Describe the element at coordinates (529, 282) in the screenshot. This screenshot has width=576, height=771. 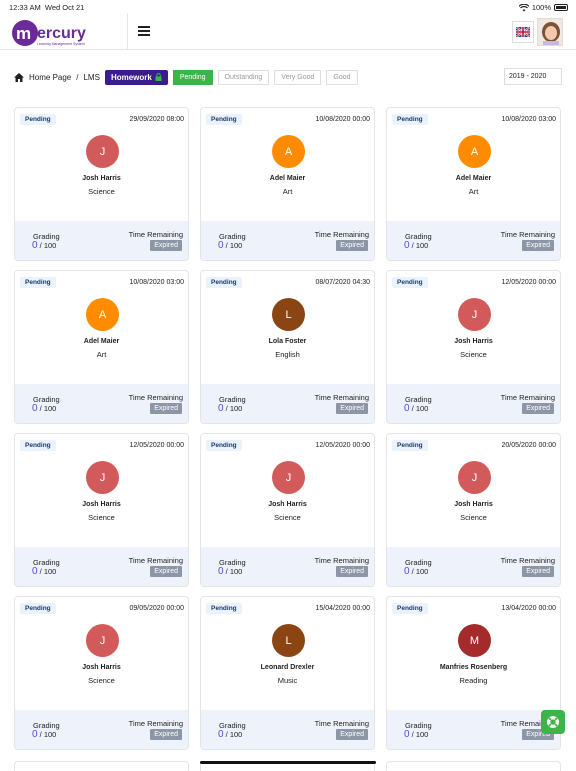
I see `due-date: 12/05/2020 00:00` at that location.